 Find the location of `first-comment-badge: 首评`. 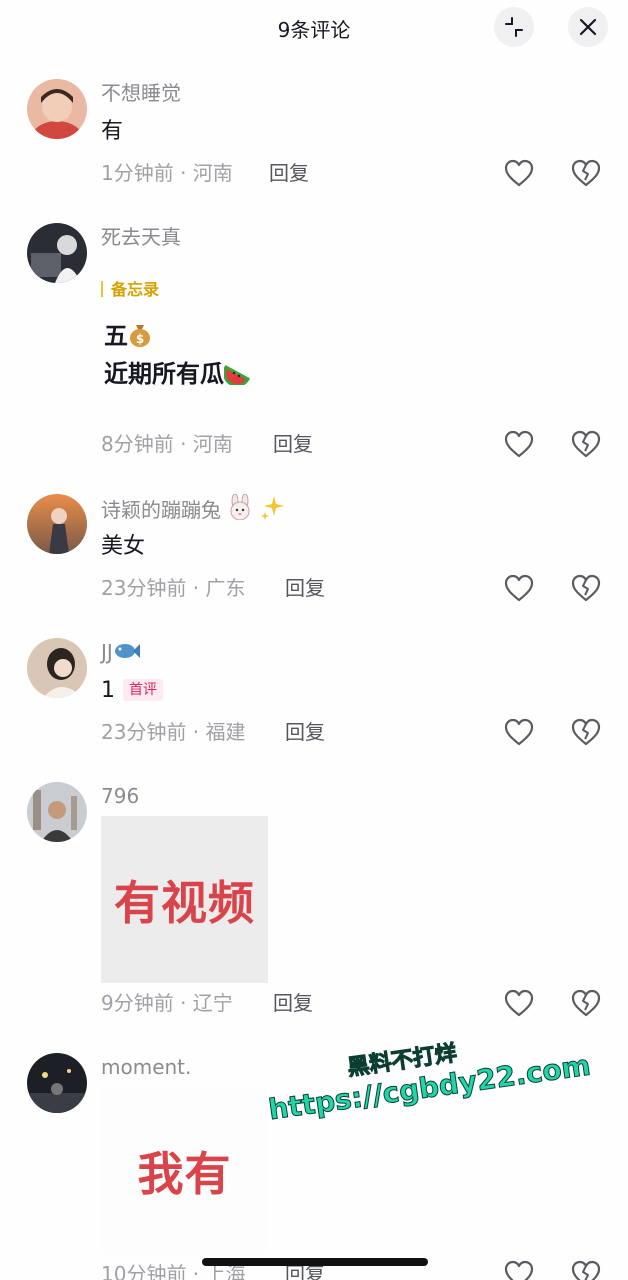

first-comment-badge: 首评 is located at coordinates (143, 690).